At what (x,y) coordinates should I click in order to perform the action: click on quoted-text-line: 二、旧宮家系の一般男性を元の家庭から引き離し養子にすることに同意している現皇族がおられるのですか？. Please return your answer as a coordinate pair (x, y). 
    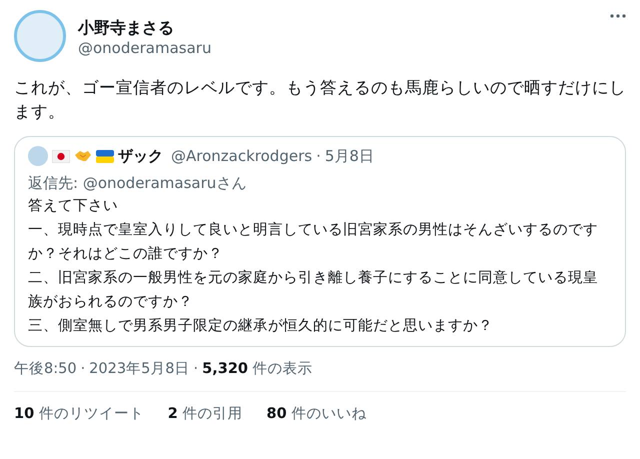
    Looking at the image, I should click on (313, 290).